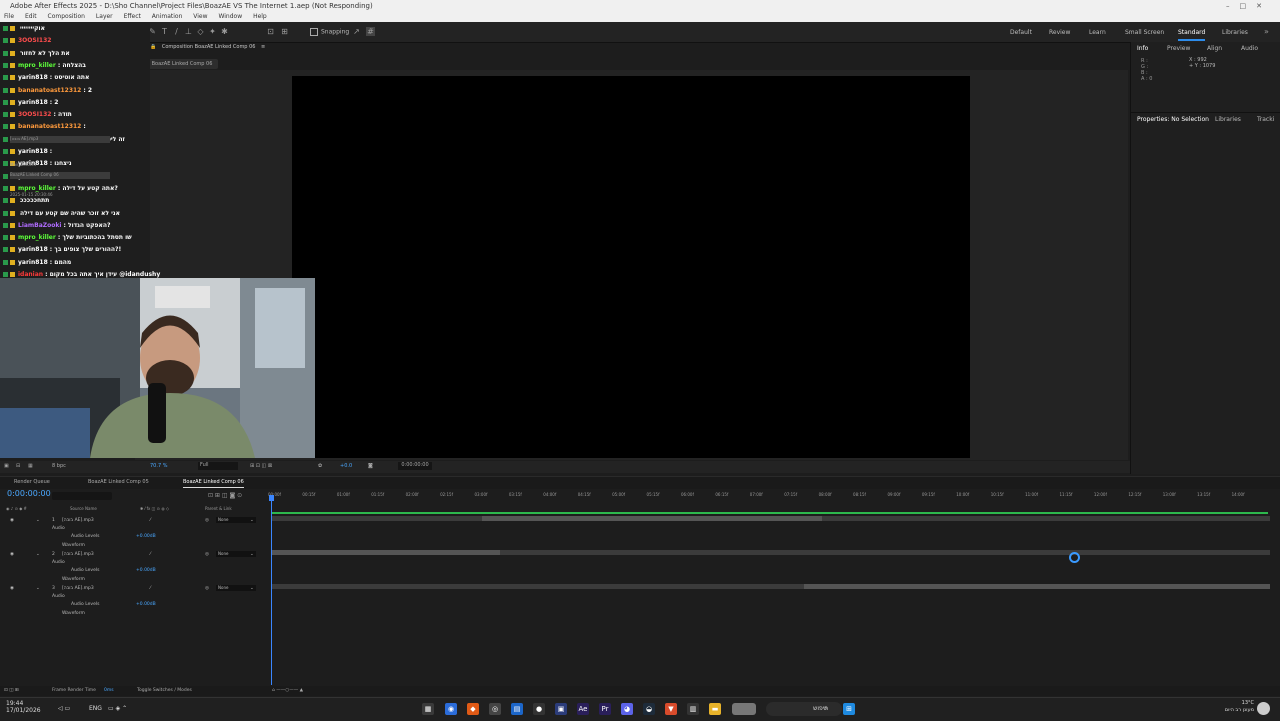 This screenshot has height=721, width=1280. Describe the element at coordinates (182, 64) in the screenshot. I see `composition-tab: BoazAE Linked Comp 06` at that location.